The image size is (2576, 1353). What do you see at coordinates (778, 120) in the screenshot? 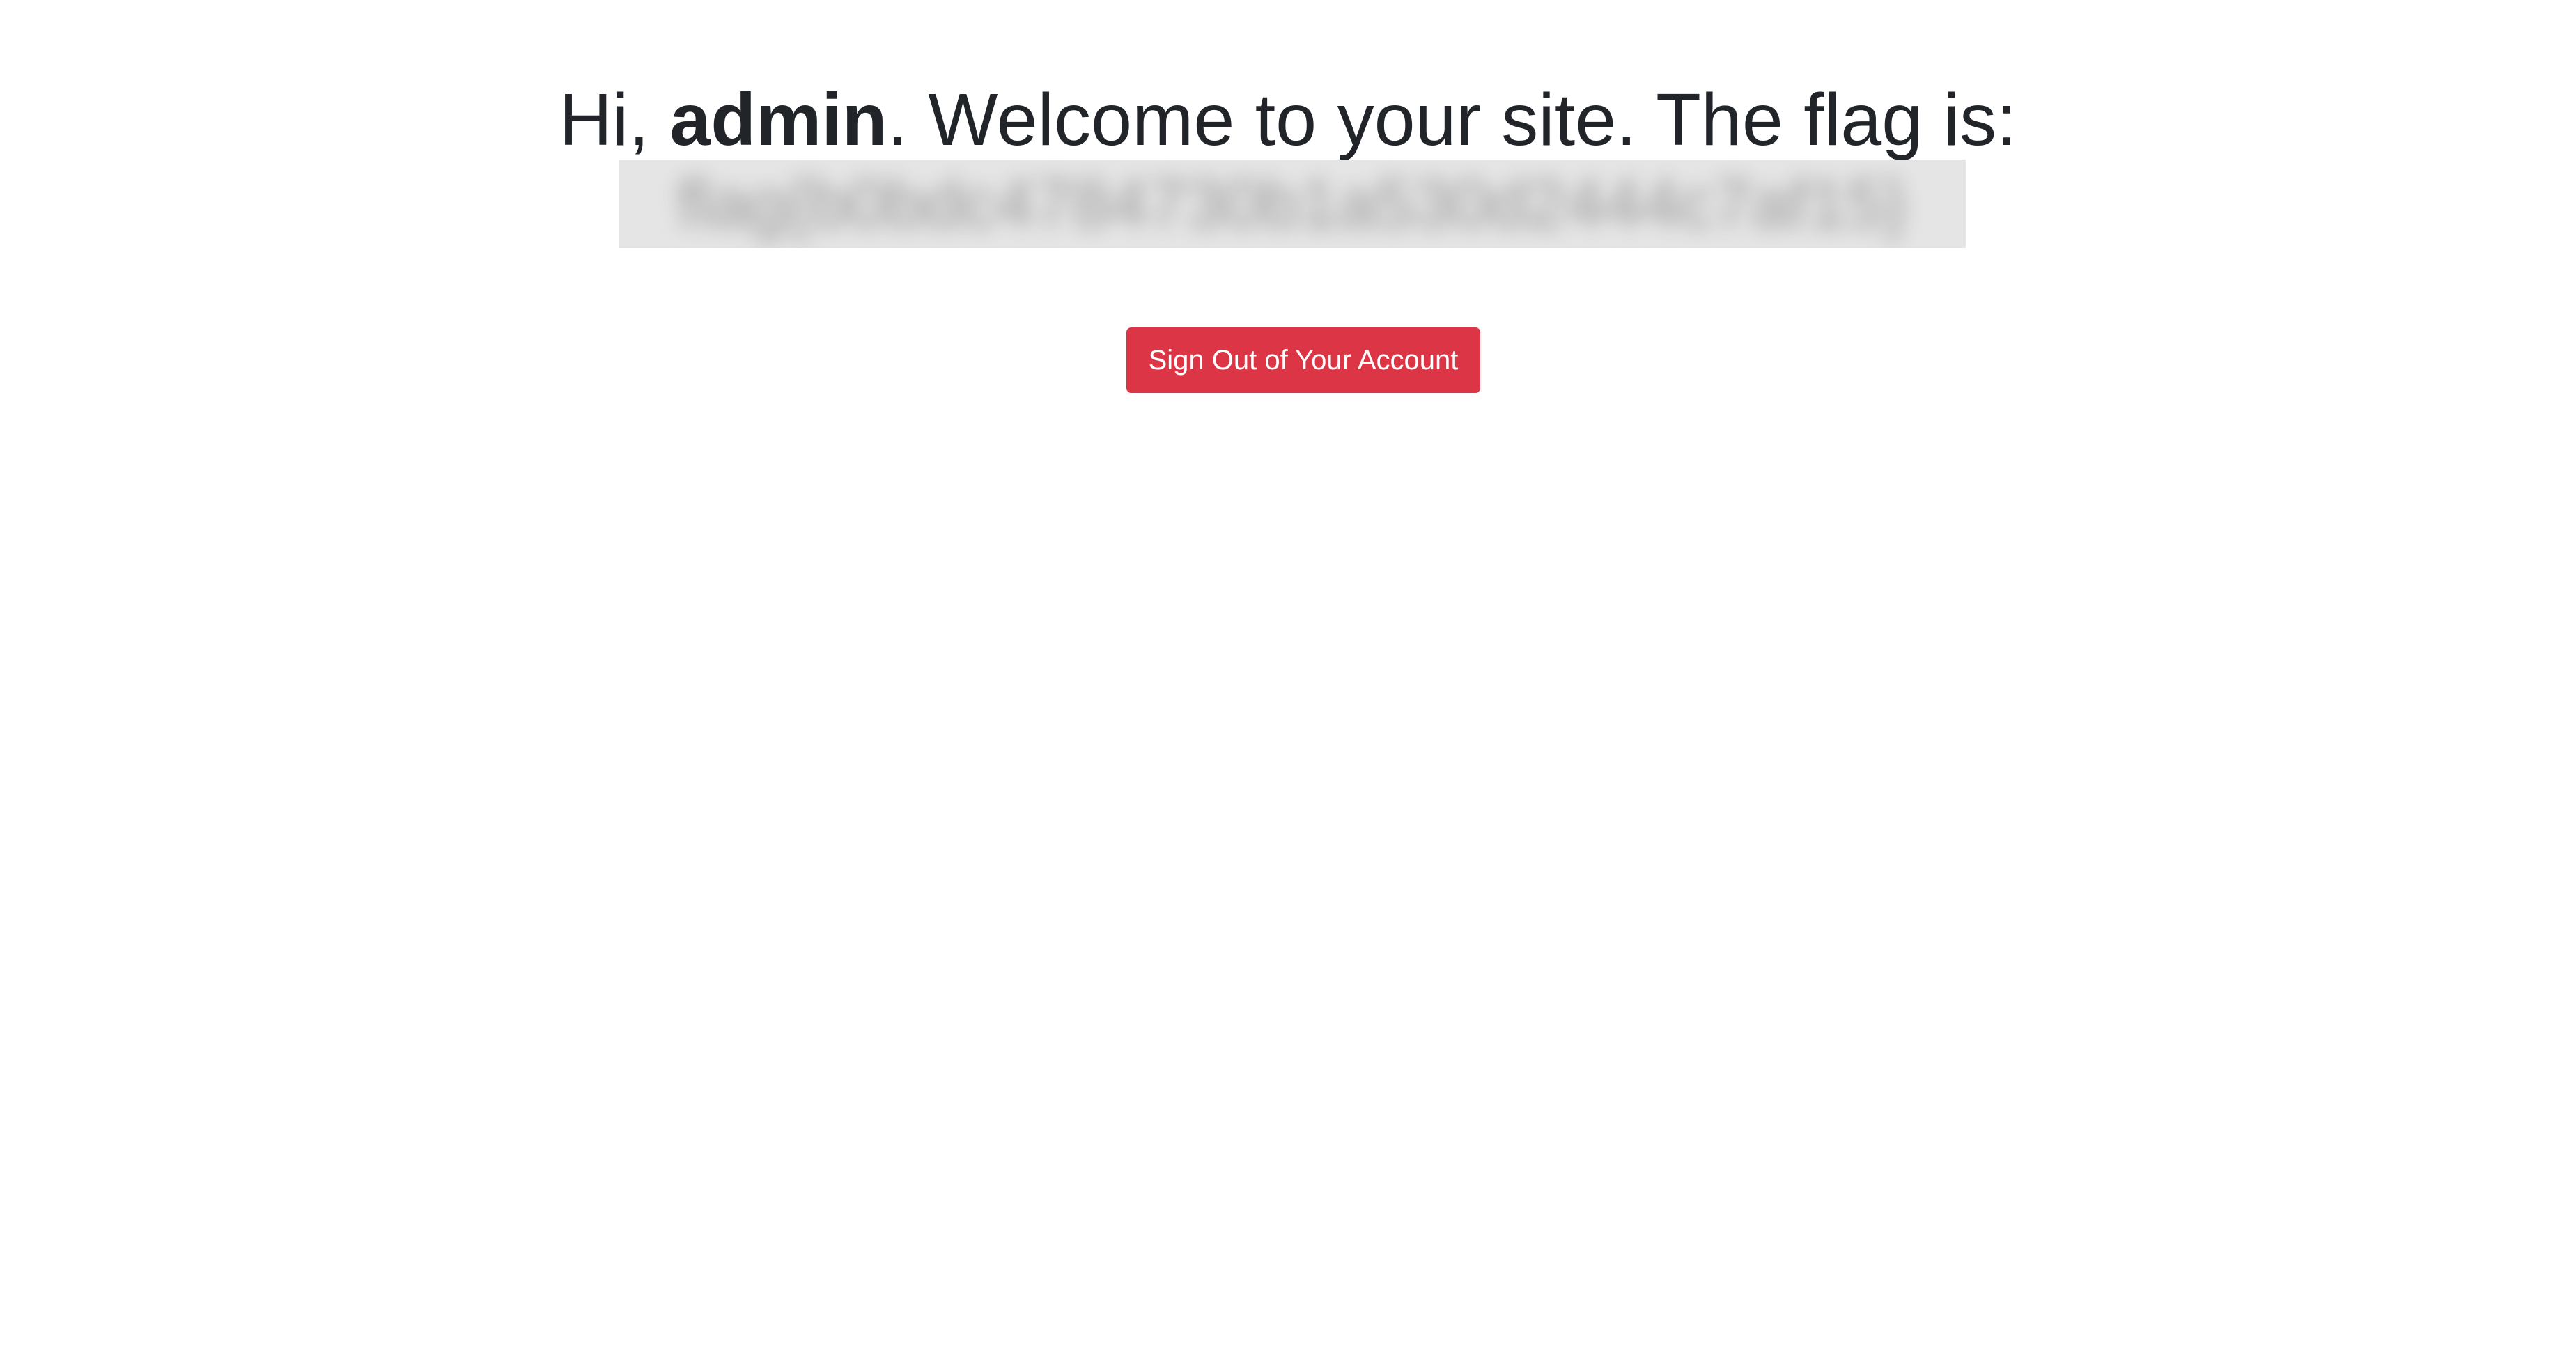
I see `username: admin` at bounding box center [778, 120].